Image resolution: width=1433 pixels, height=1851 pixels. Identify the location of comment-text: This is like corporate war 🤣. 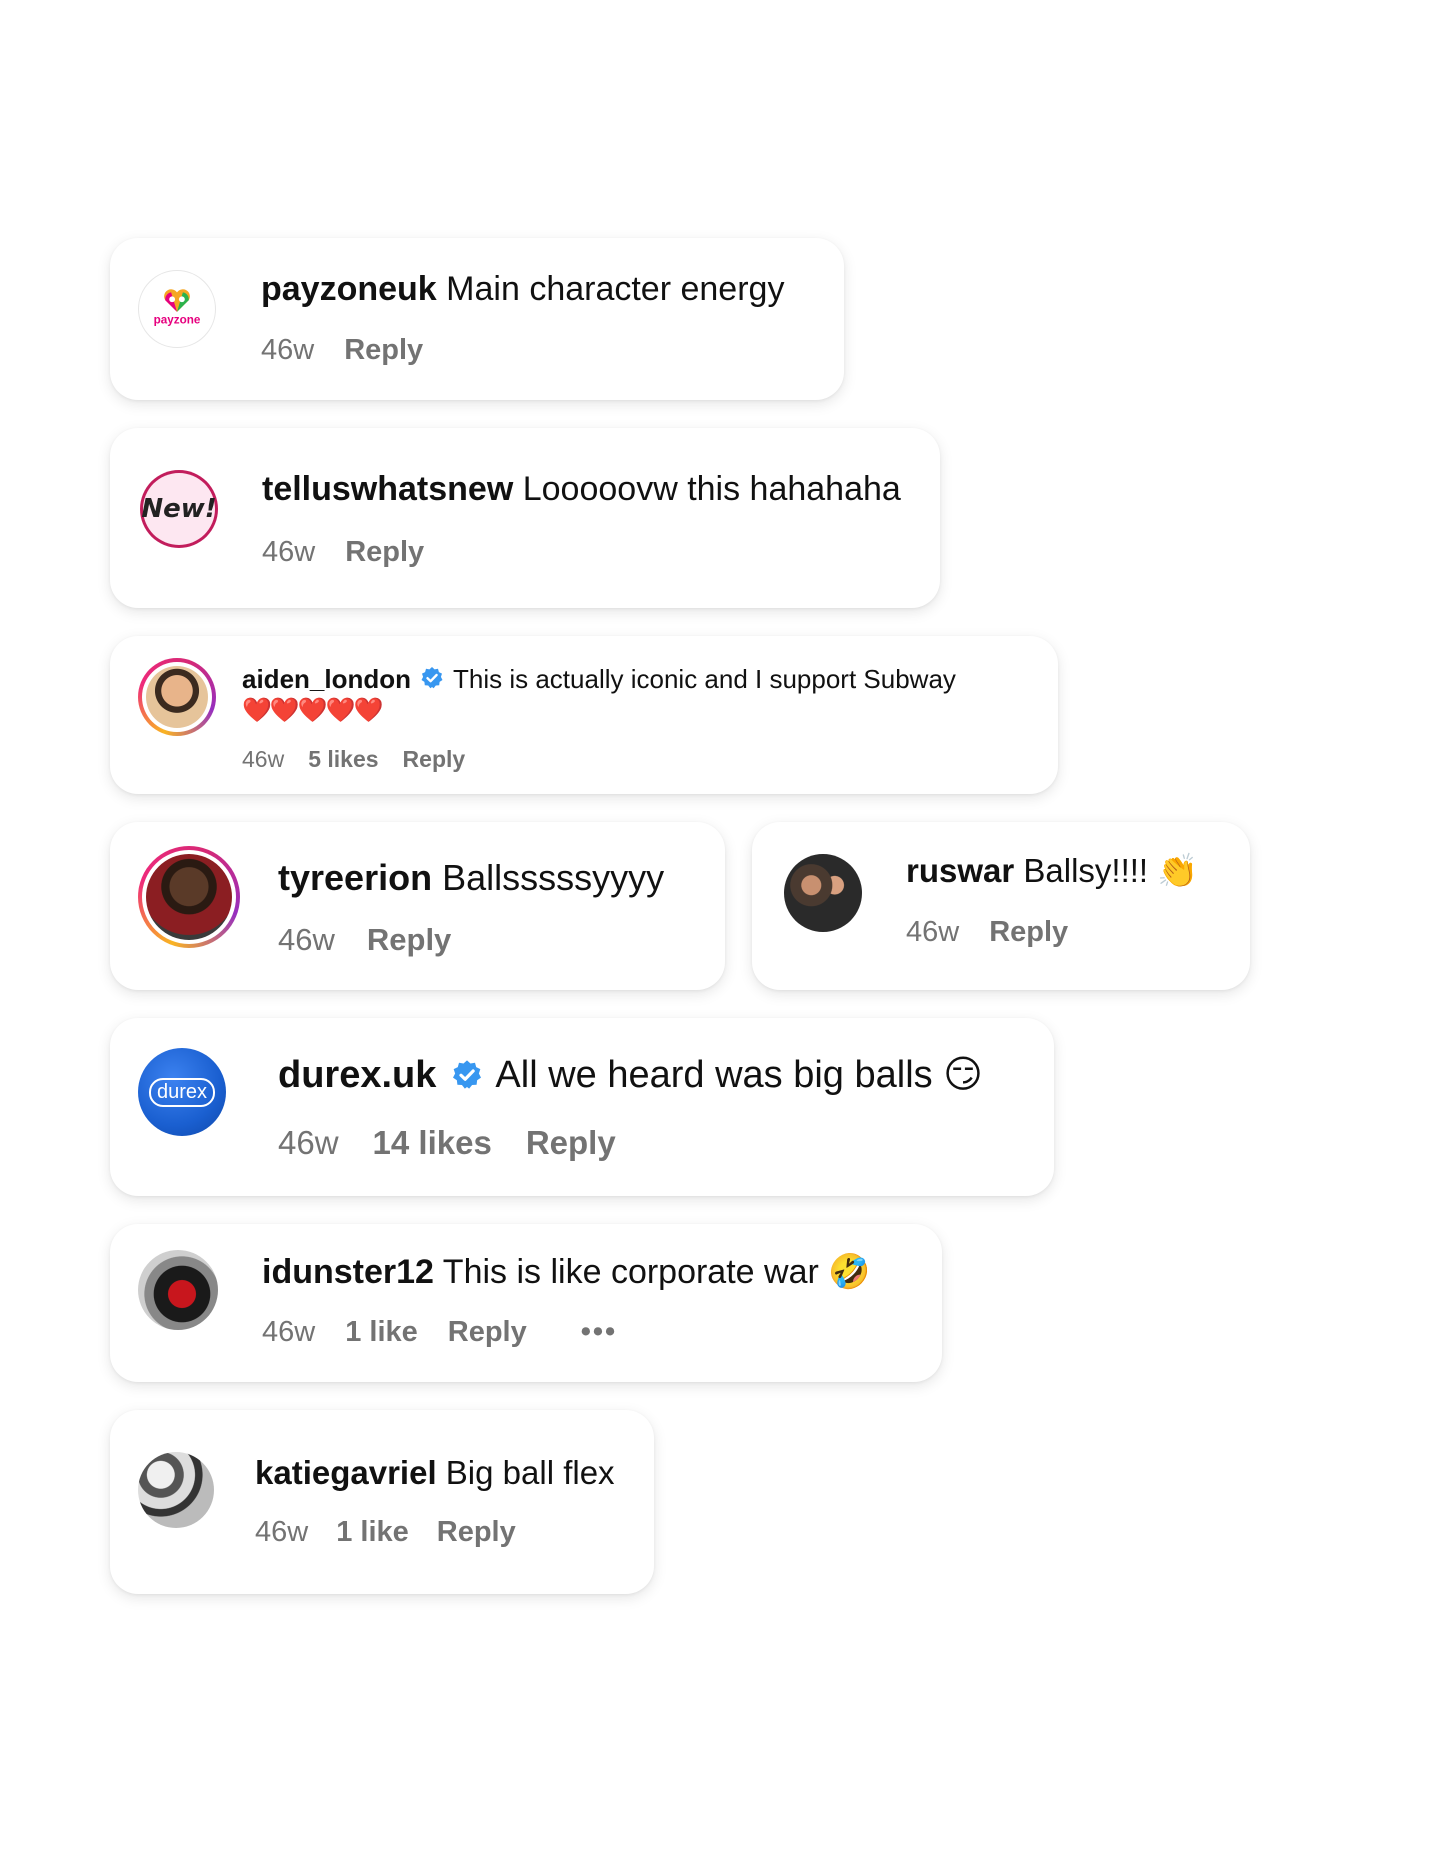
(656, 1272).